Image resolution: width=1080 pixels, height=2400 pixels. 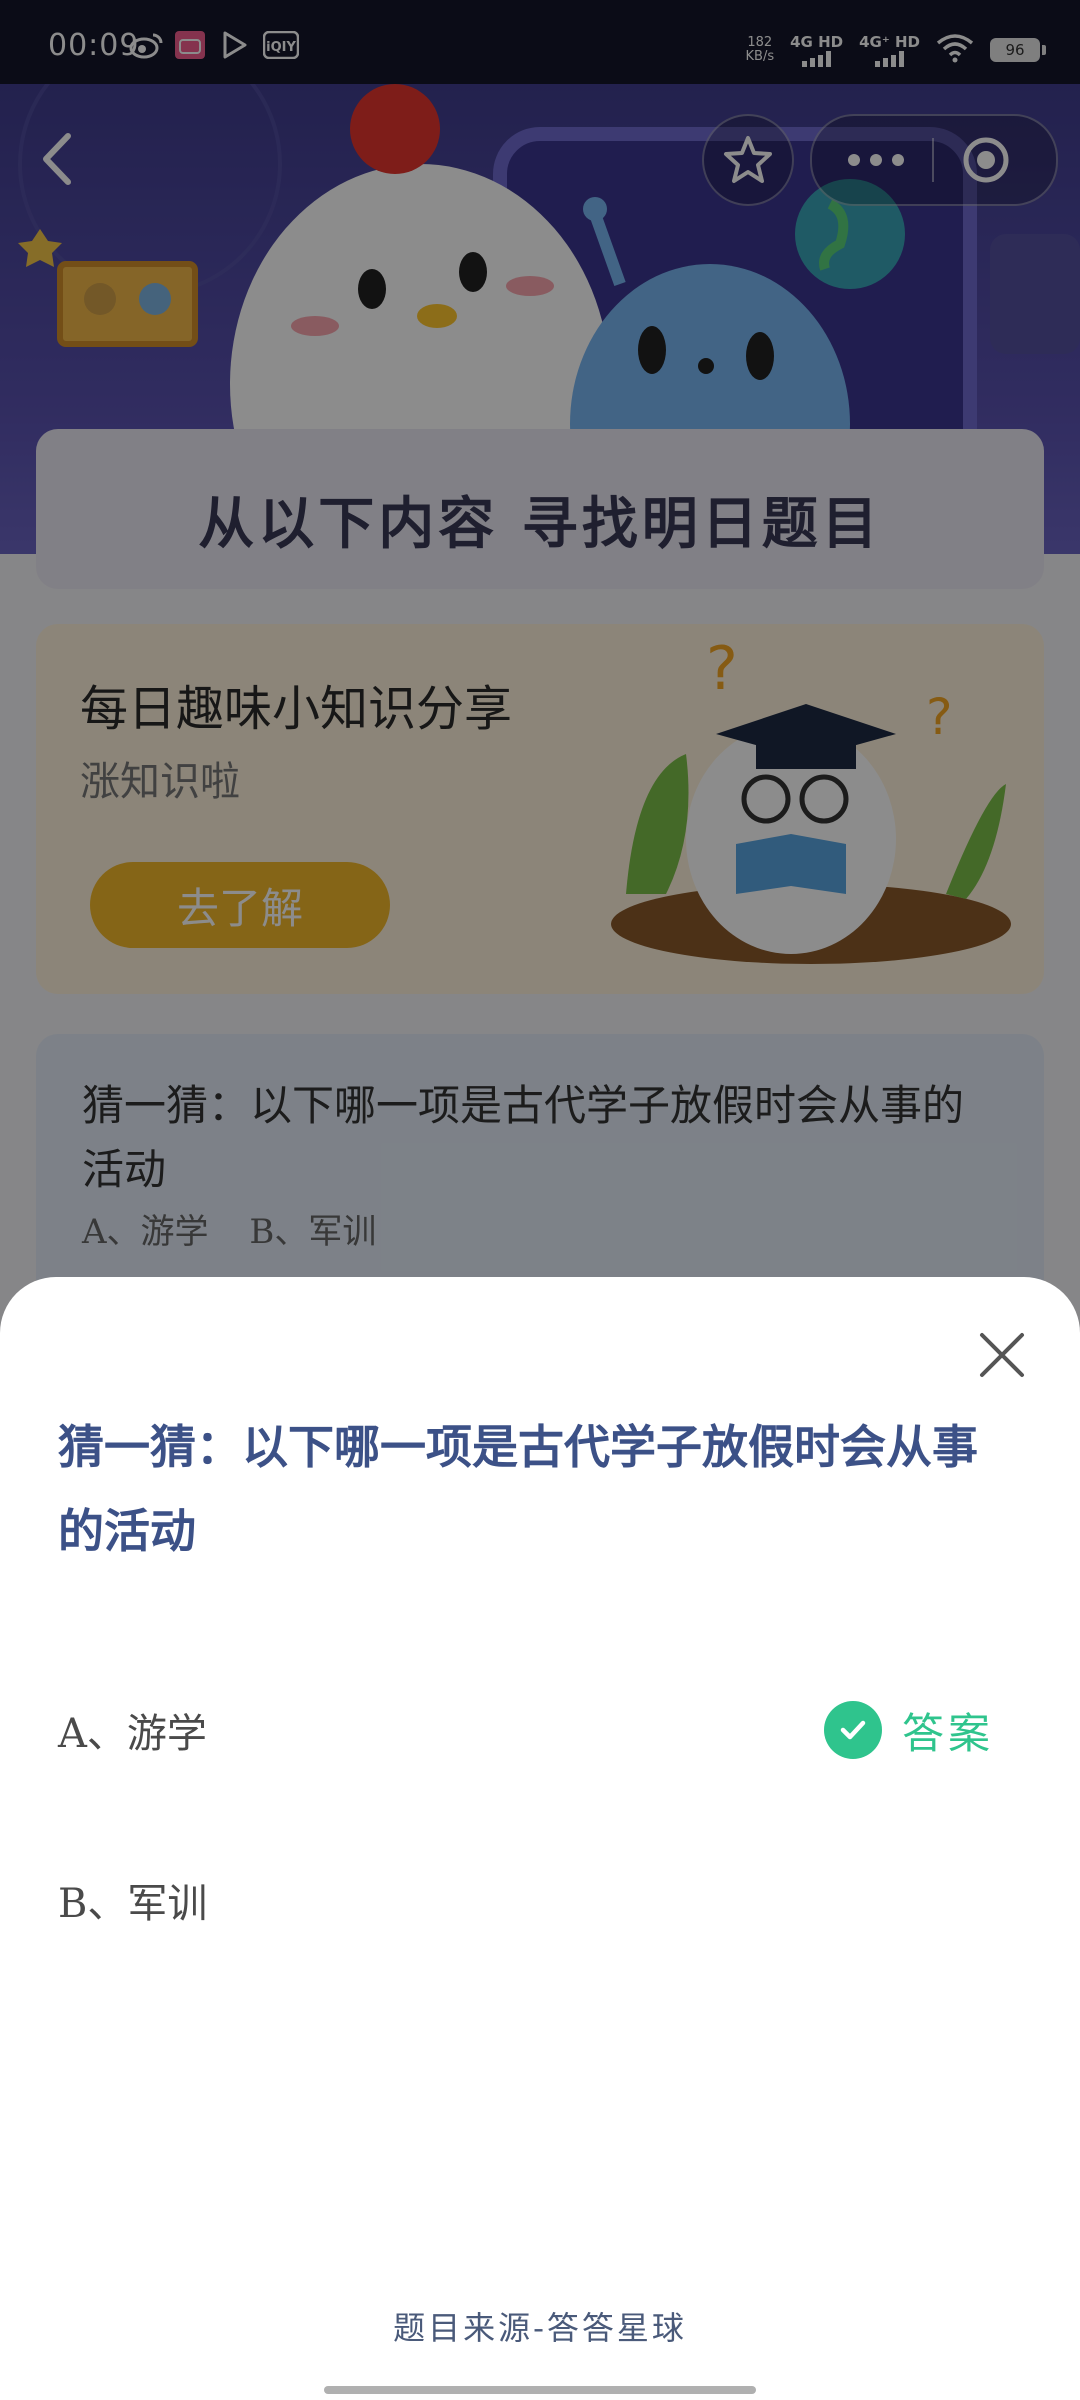 I want to click on home-indicator, so click(x=540, y=2390).